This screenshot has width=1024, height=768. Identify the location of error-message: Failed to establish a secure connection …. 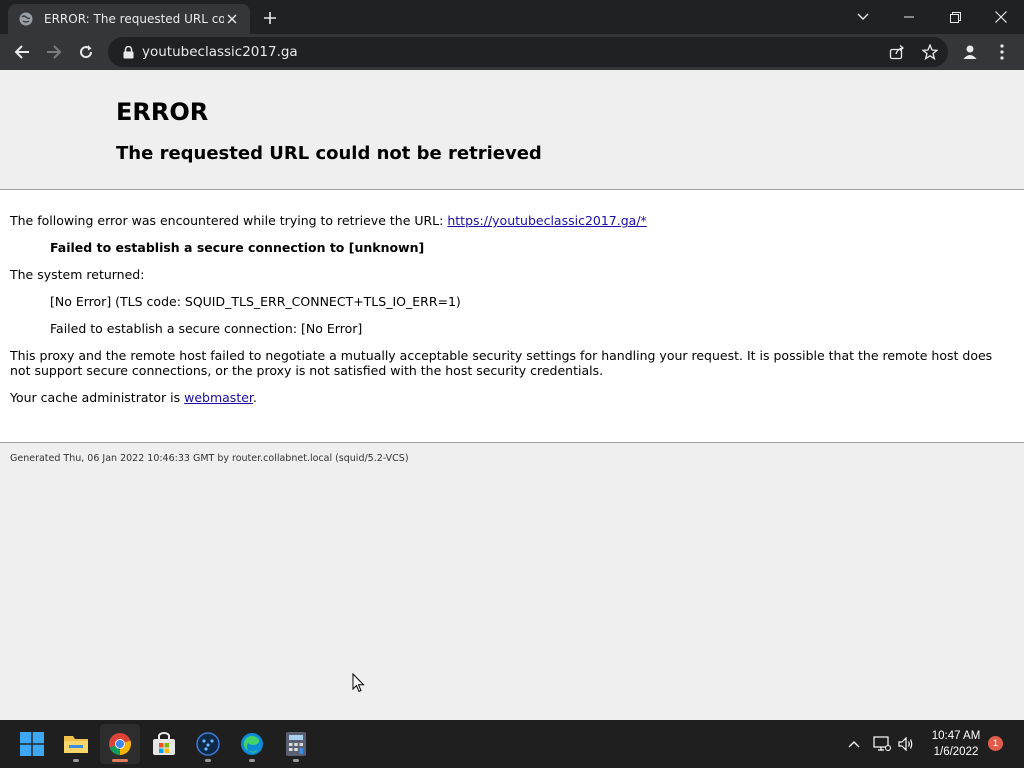
(237, 247).